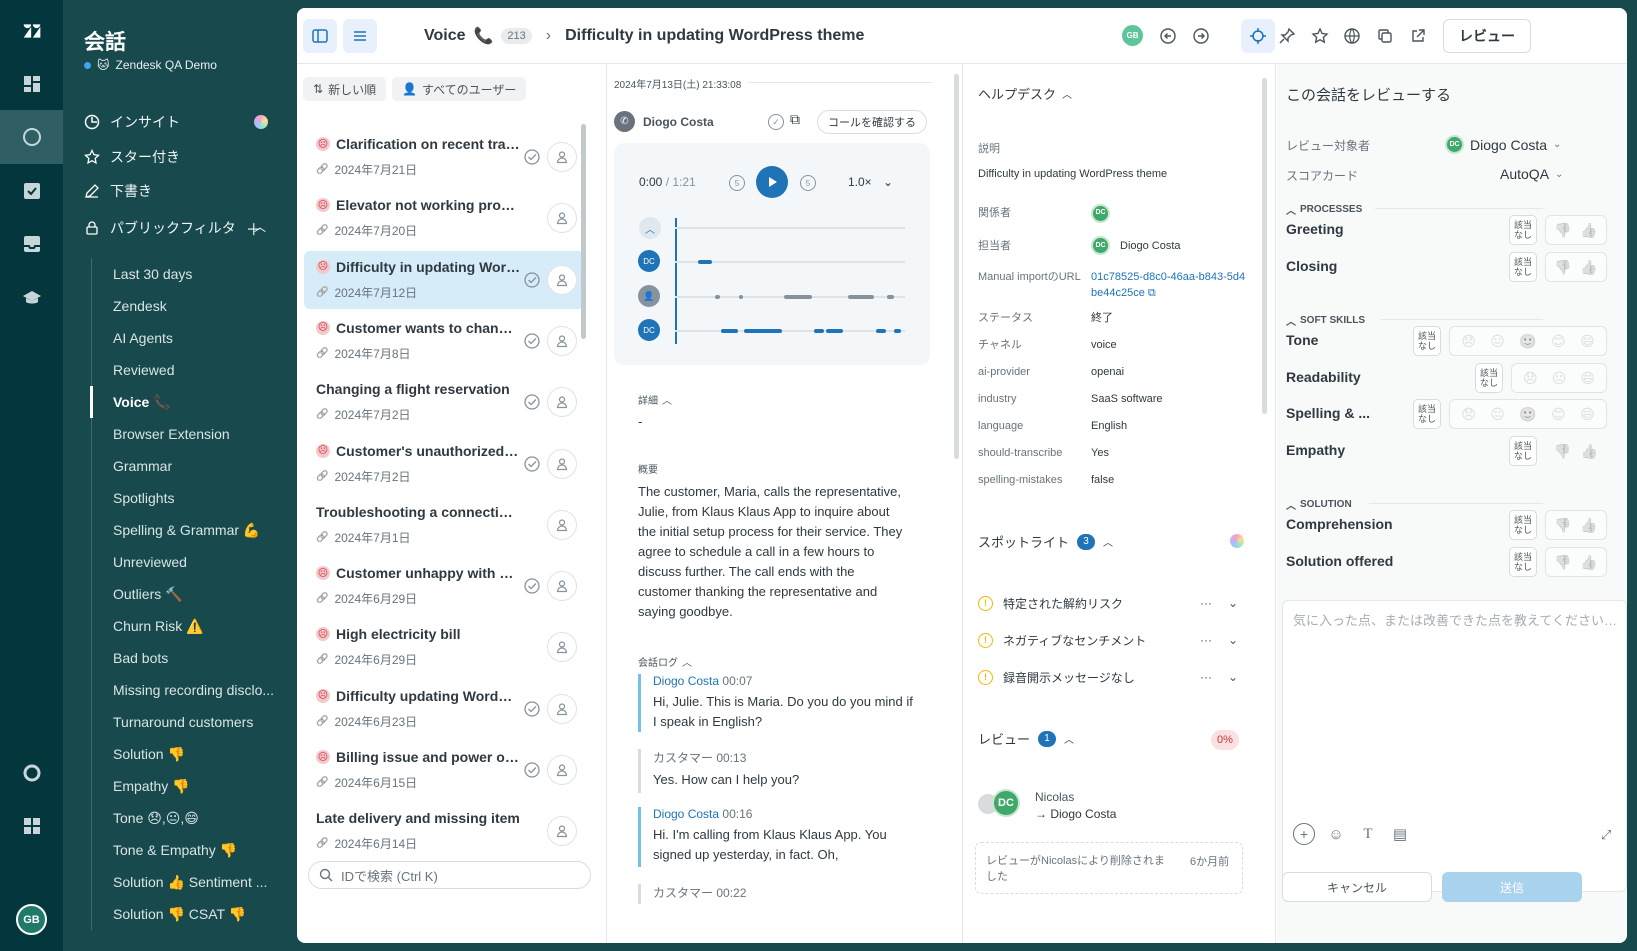  What do you see at coordinates (956, 266) in the screenshot?
I see `transcript-scrollbar` at bounding box center [956, 266].